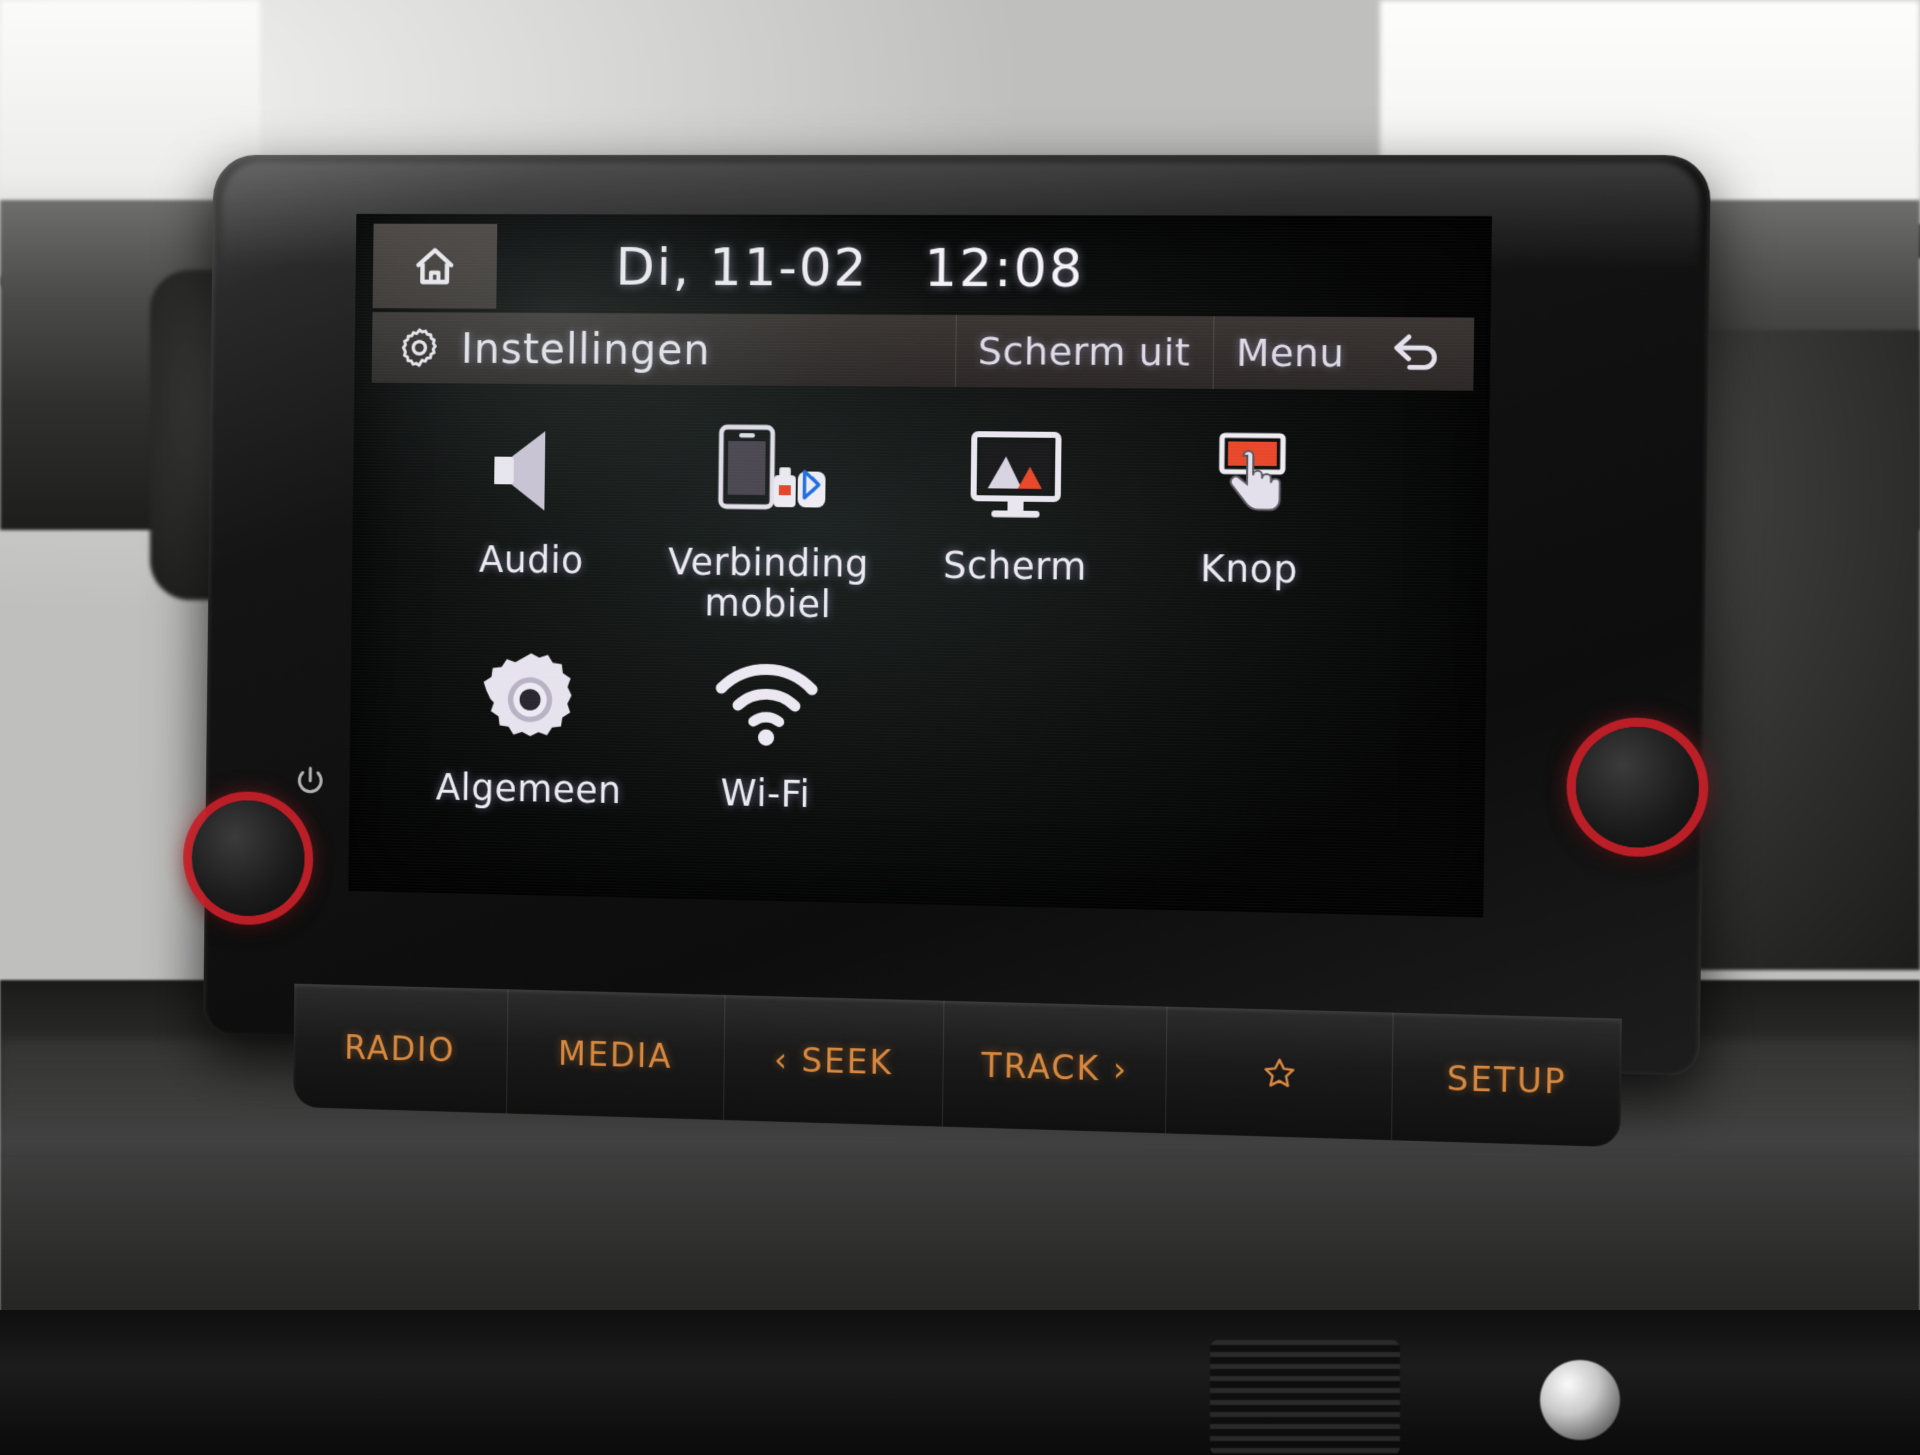 The image size is (1920, 1455). What do you see at coordinates (1417, 353) in the screenshot?
I see `back-arrow-icon` at bounding box center [1417, 353].